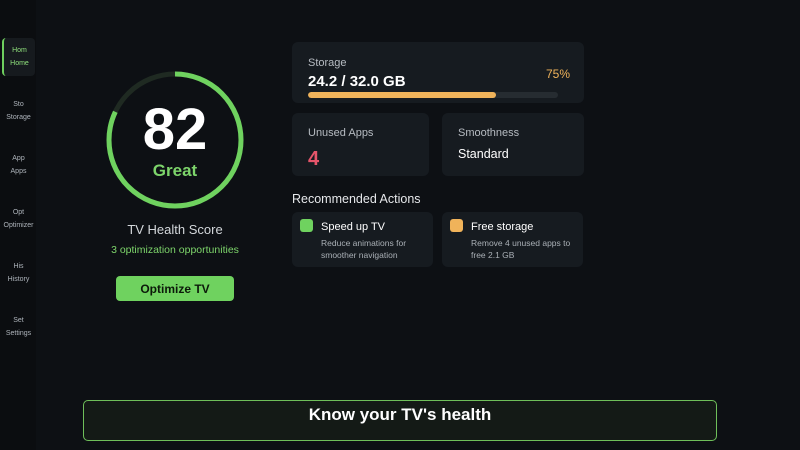 This screenshot has width=800, height=450. What do you see at coordinates (175, 288) in the screenshot?
I see `optimize-tv-button: Optimize TV` at bounding box center [175, 288].